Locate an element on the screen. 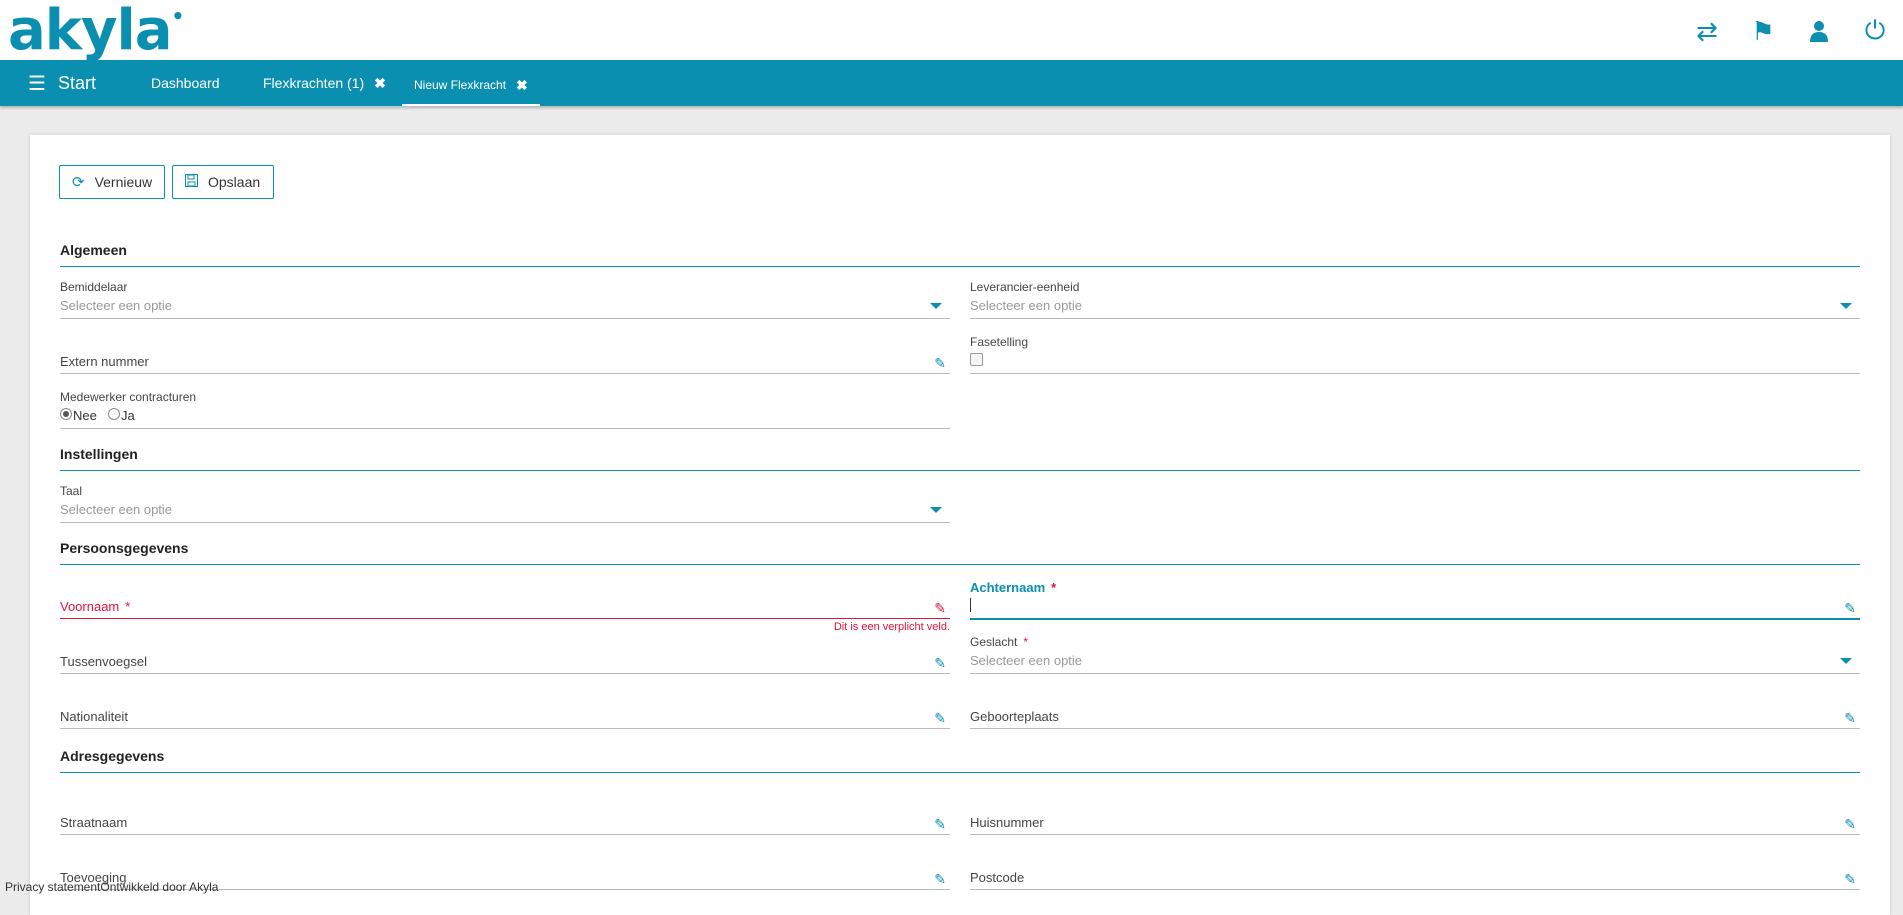  straatnaam-field: Straatnaam ✎ is located at coordinates (505, 815).